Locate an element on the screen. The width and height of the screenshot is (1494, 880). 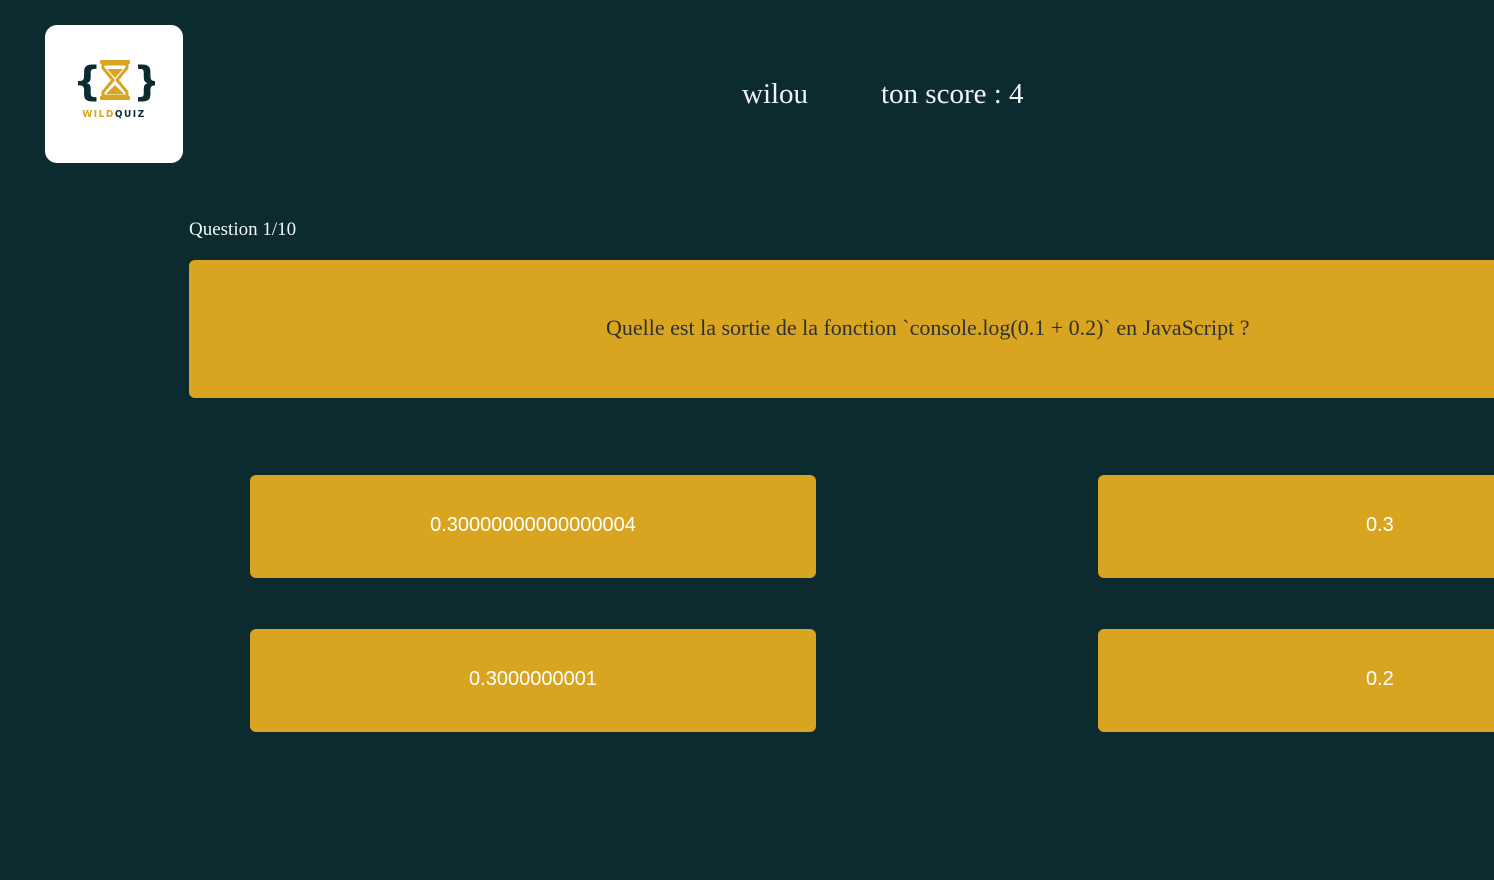
logo-word-wild: WILD is located at coordinates (98, 114).